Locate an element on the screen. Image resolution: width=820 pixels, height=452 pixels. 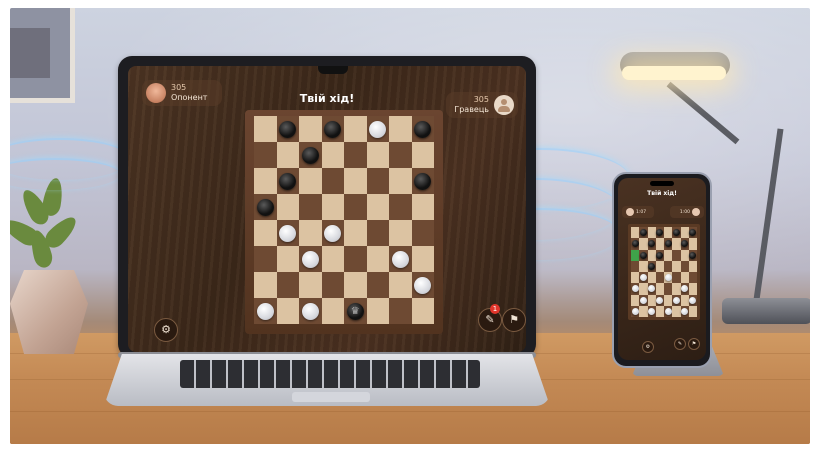
phone-resign-button: ⚑ is located at coordinates (694, 344).